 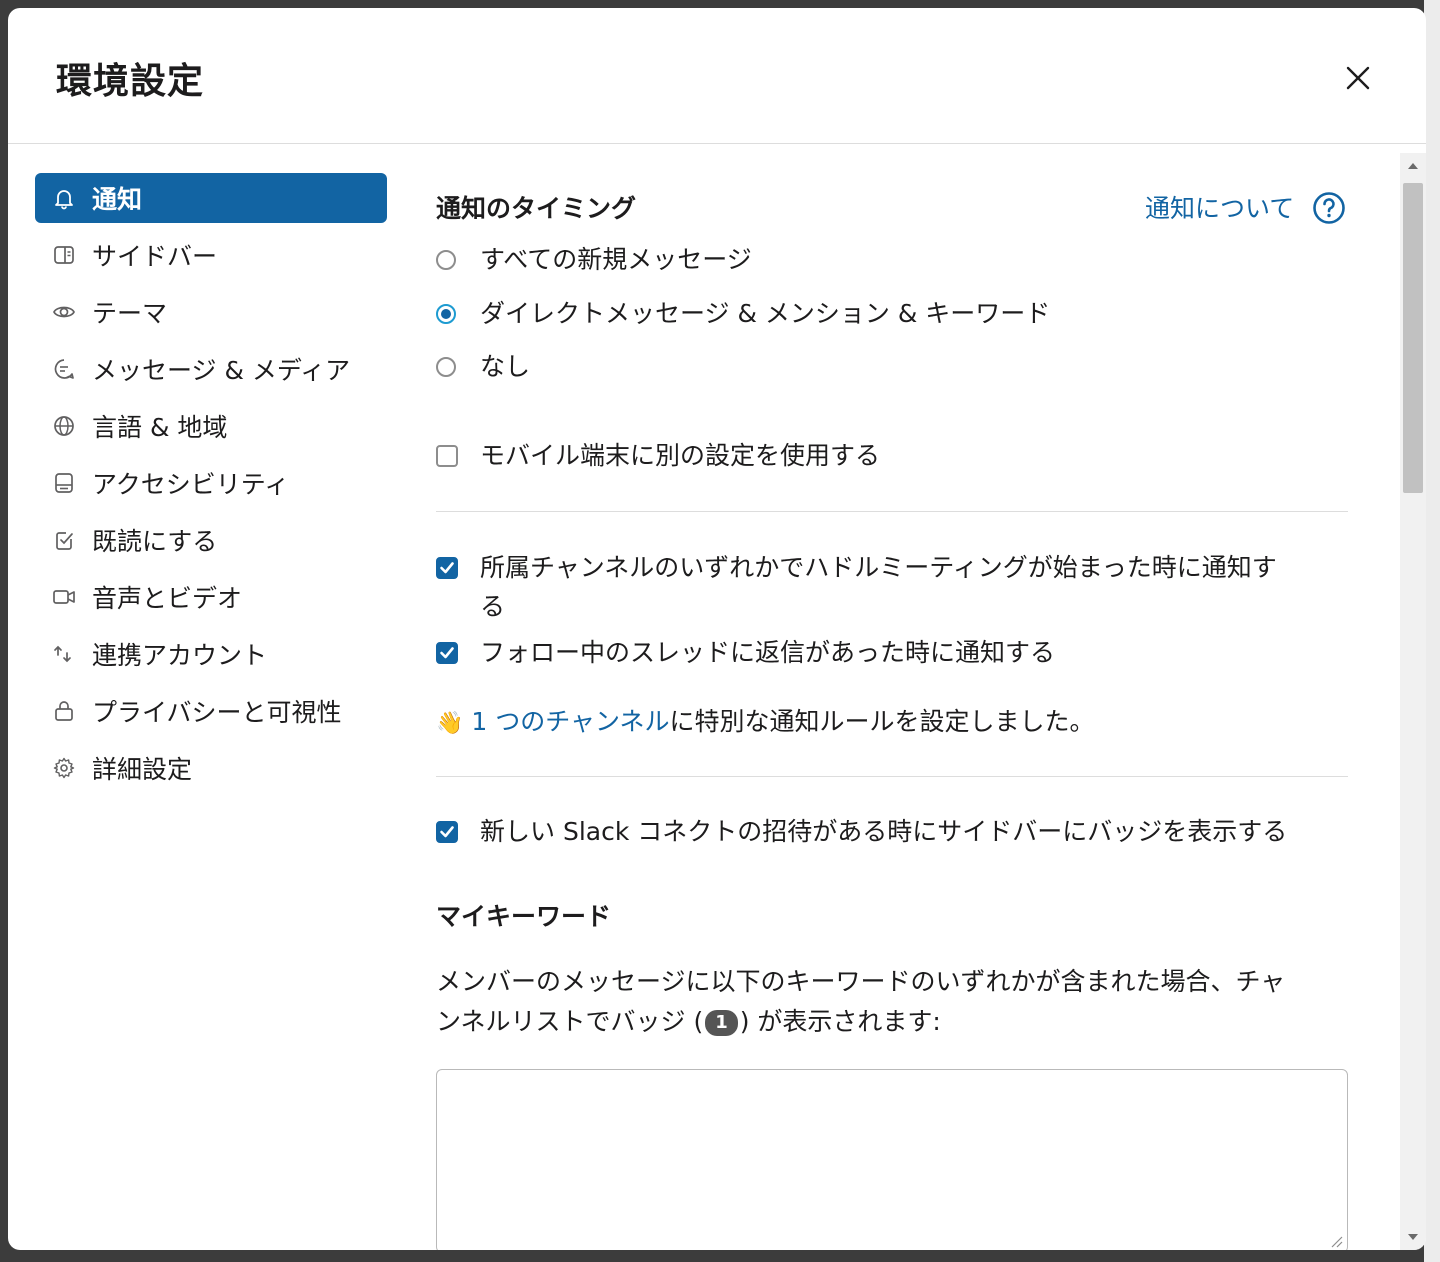 What do you see at coordinates (211, 198) in the screenshot?
I see `sidebar-item-notifications: 通知` at bounding box center [211, 198].